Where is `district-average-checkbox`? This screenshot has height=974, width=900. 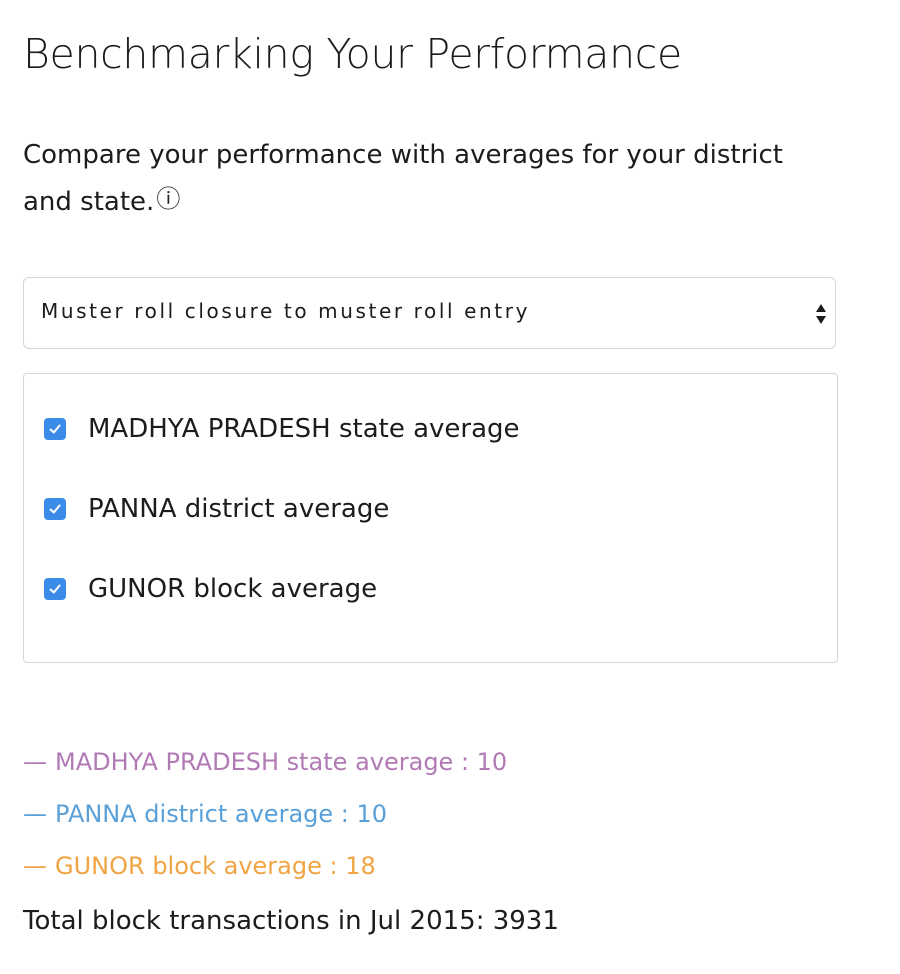
district-average-checkbox is located at coordinates (55, 509).